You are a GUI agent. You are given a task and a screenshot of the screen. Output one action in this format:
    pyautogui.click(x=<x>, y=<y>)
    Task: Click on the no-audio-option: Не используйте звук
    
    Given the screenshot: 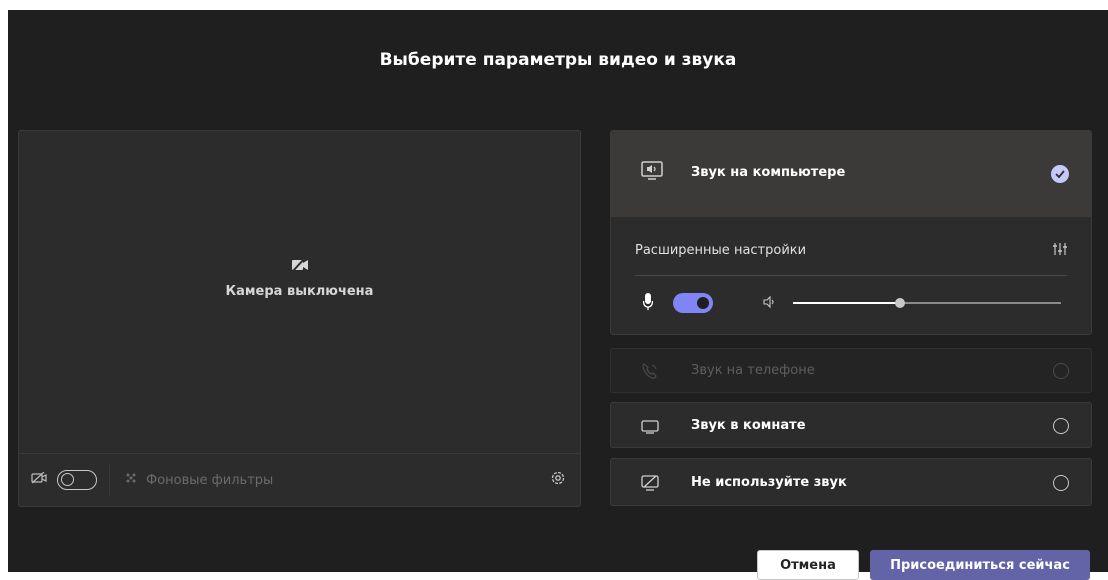 What is the action you would take?
    pyautogui.click(x=851, y=482)
    